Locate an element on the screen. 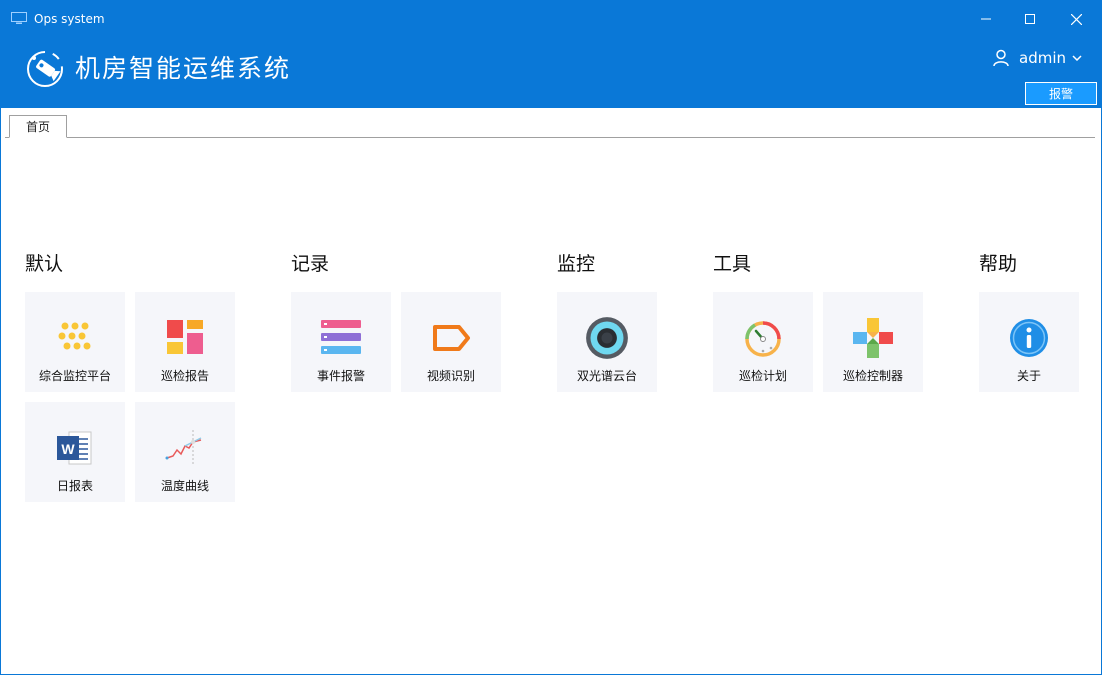 This screenshot has width=1102, height=675. user-menu: admin is located at coordinates (1037, 58).